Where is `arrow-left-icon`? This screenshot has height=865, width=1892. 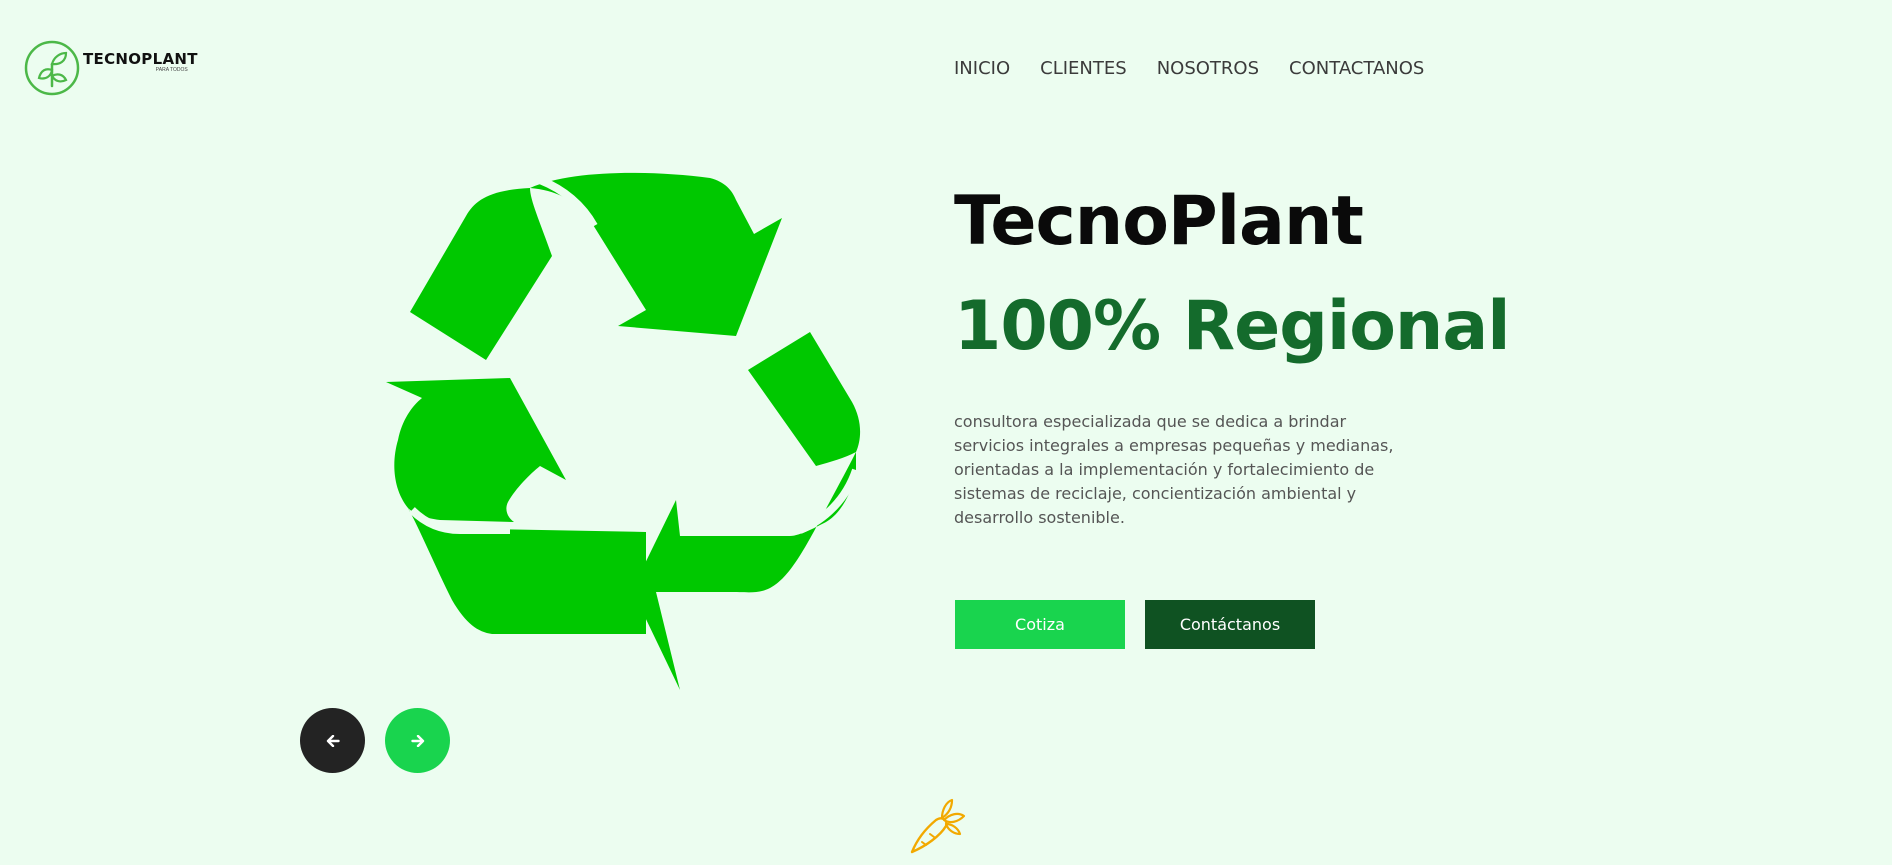 arrow-left-icon is located at coordinates (333, 740).